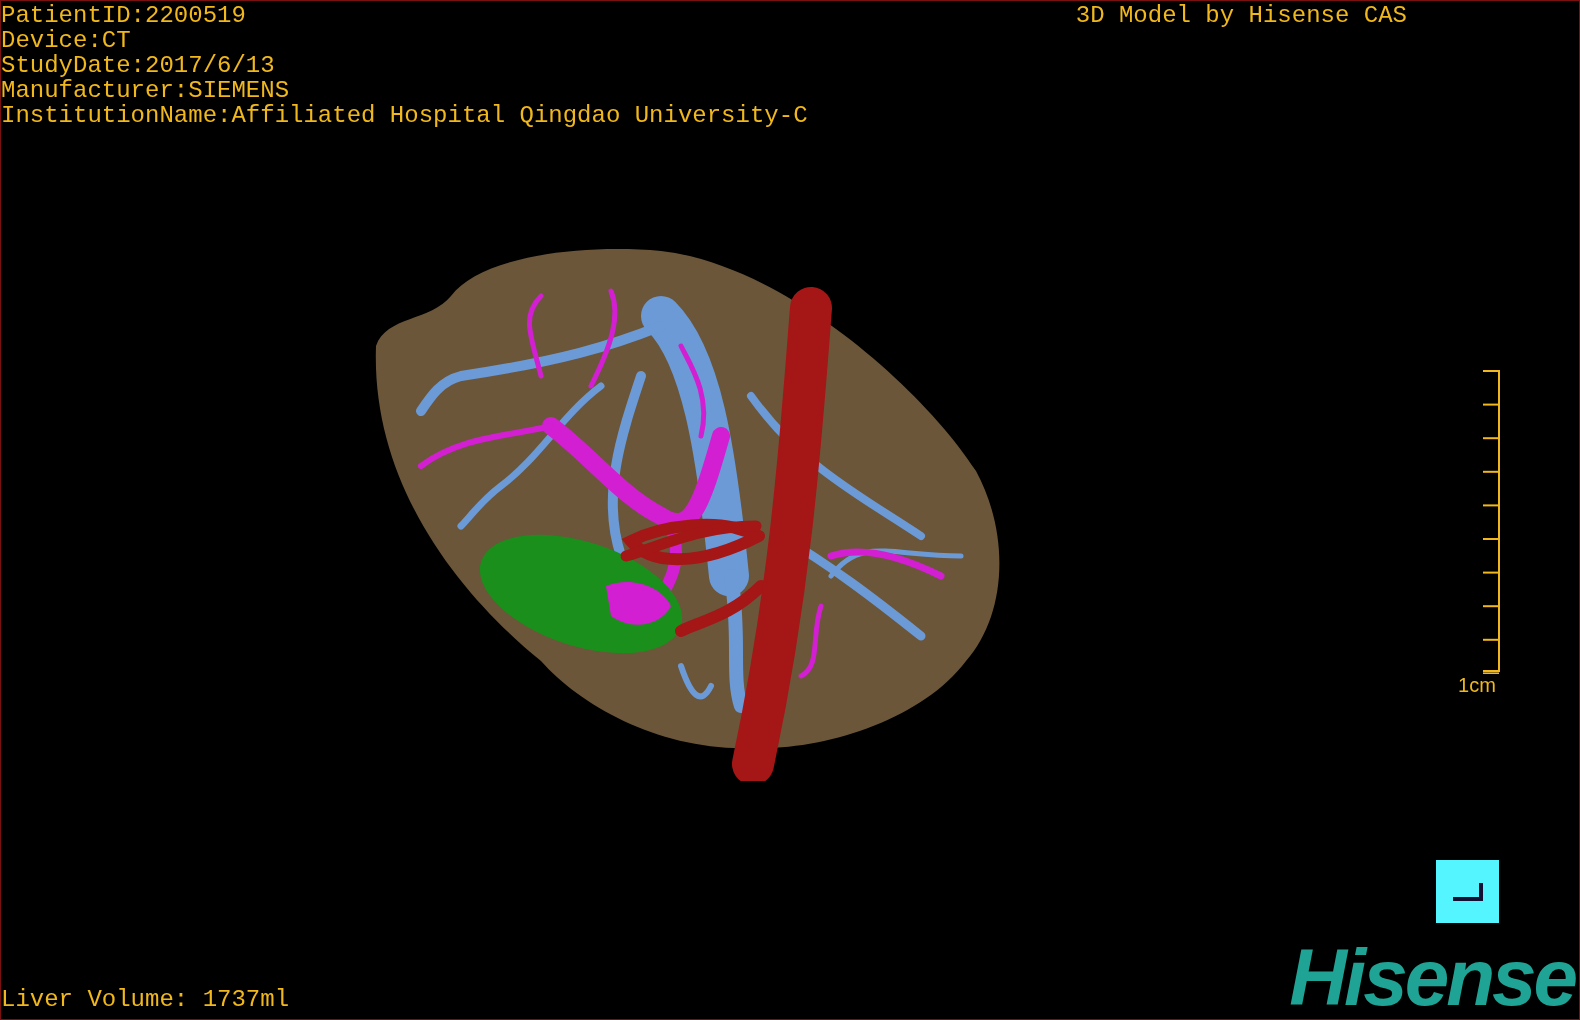 This screenshot has height=1020, width=1580. I want to click on scale-bar-icon, so click(1492, 521).